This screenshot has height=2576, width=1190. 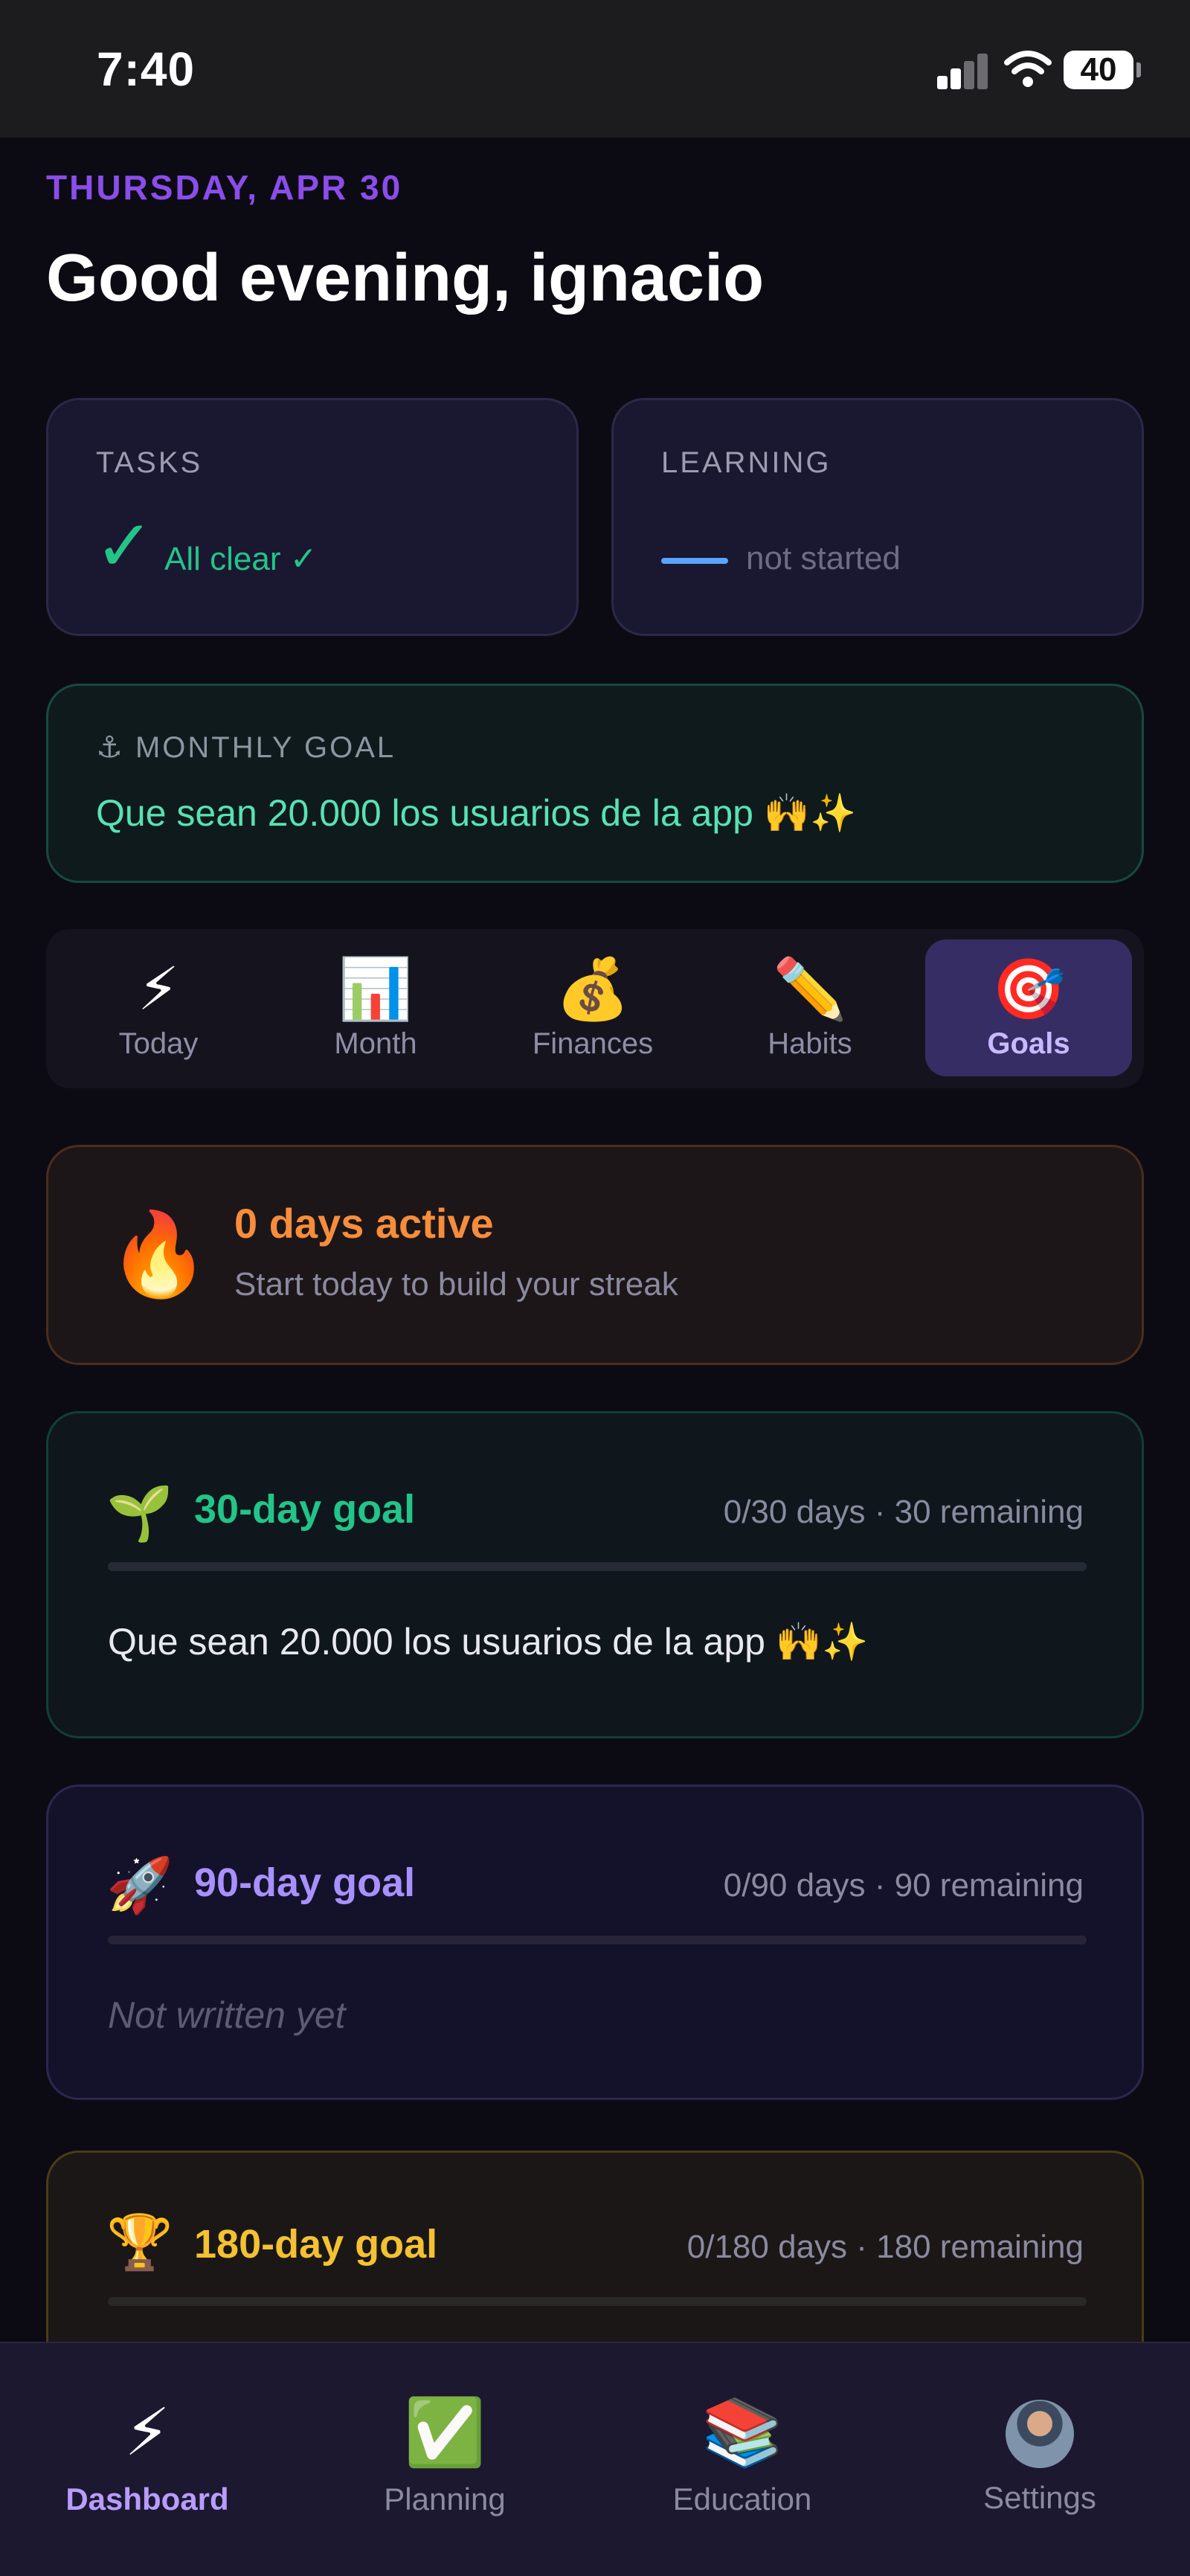 I want to click on streak-subtitle: Start today to build your streak, so click(x=456, y=1284).